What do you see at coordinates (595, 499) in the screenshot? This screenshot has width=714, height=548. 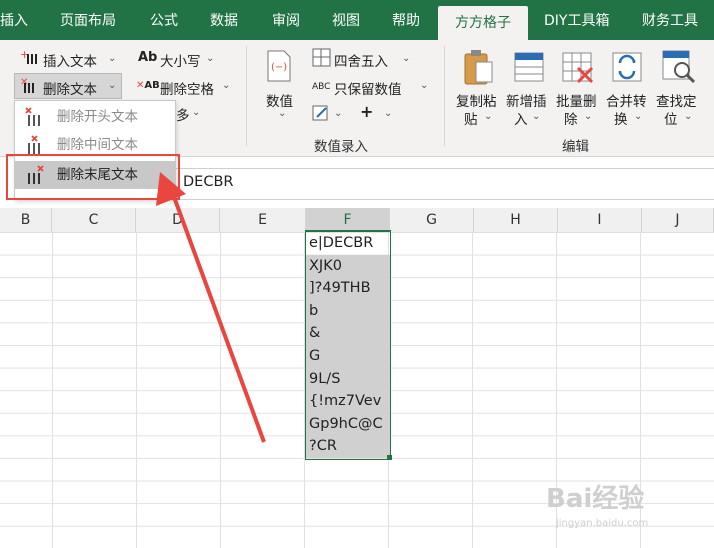 I see `baidu-watermark: Bai经验` at bounding box center [595, 499].